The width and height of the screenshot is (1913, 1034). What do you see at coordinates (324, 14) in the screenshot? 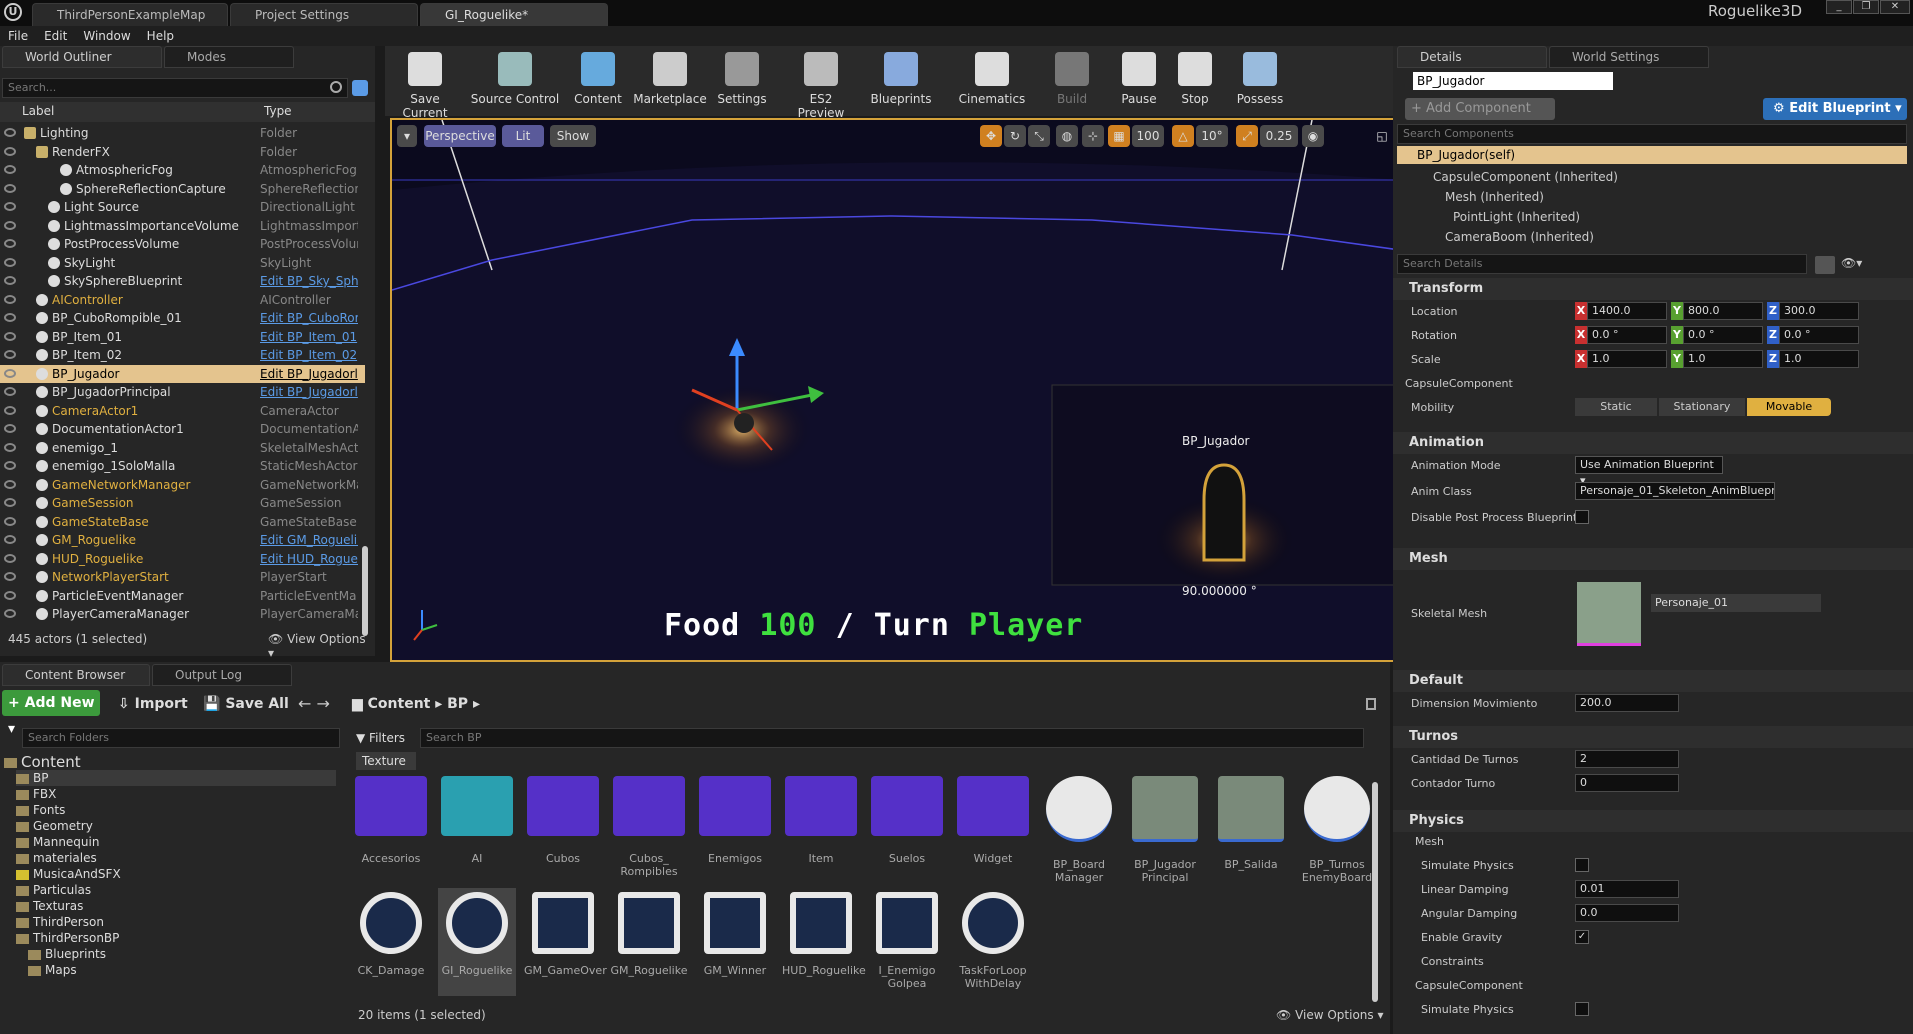
I see `doc-tab-project-settings: Project Settings` at bounding box center [324, 14].